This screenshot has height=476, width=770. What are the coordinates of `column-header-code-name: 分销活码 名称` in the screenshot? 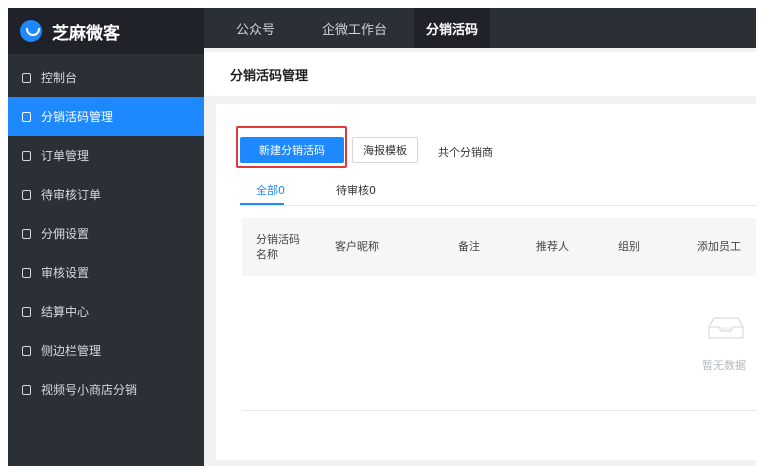 It's located at (278, 247).